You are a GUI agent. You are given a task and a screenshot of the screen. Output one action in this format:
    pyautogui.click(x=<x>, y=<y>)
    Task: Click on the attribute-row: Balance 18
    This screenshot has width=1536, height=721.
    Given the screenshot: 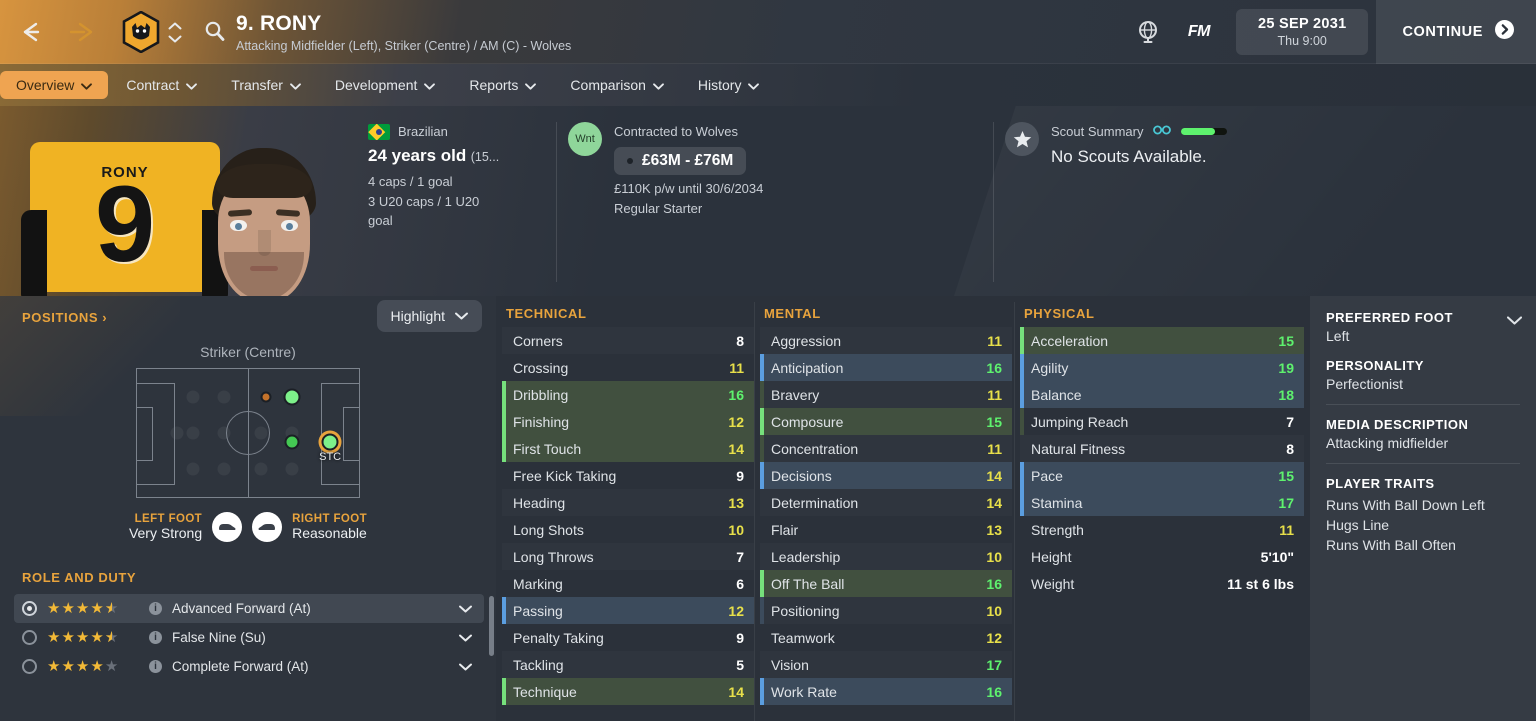 What is the action you would take?
    pyautogui.click(x=1162, y=394)
    